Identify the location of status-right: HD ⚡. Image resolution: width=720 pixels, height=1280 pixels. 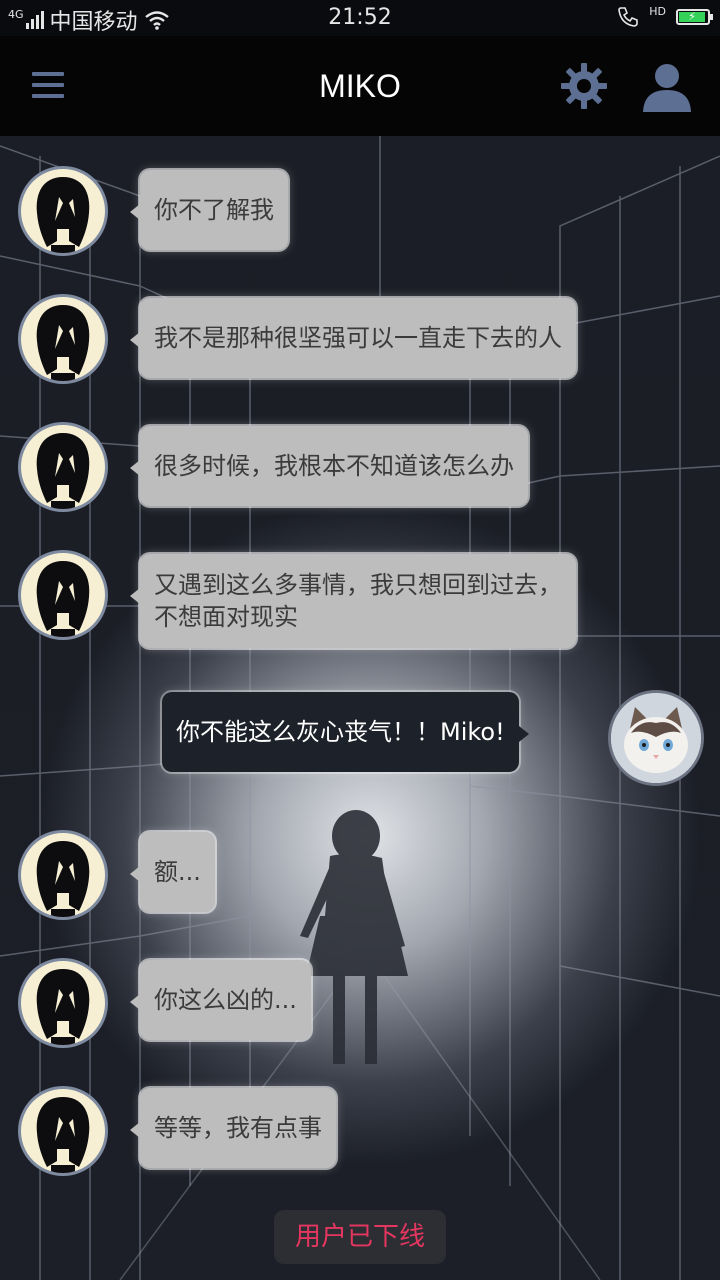
(665, 16).